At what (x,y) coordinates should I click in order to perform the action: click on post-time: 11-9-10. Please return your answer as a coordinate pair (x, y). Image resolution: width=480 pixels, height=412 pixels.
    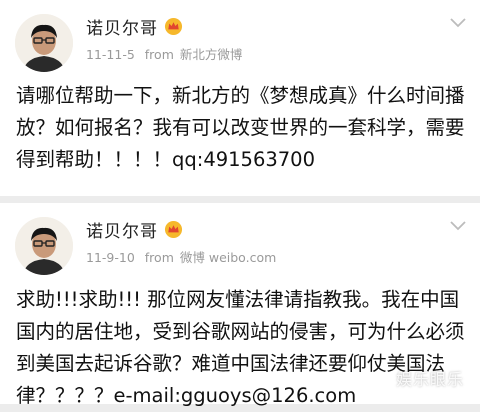
    Looking at the image, I should click on (110, 257).